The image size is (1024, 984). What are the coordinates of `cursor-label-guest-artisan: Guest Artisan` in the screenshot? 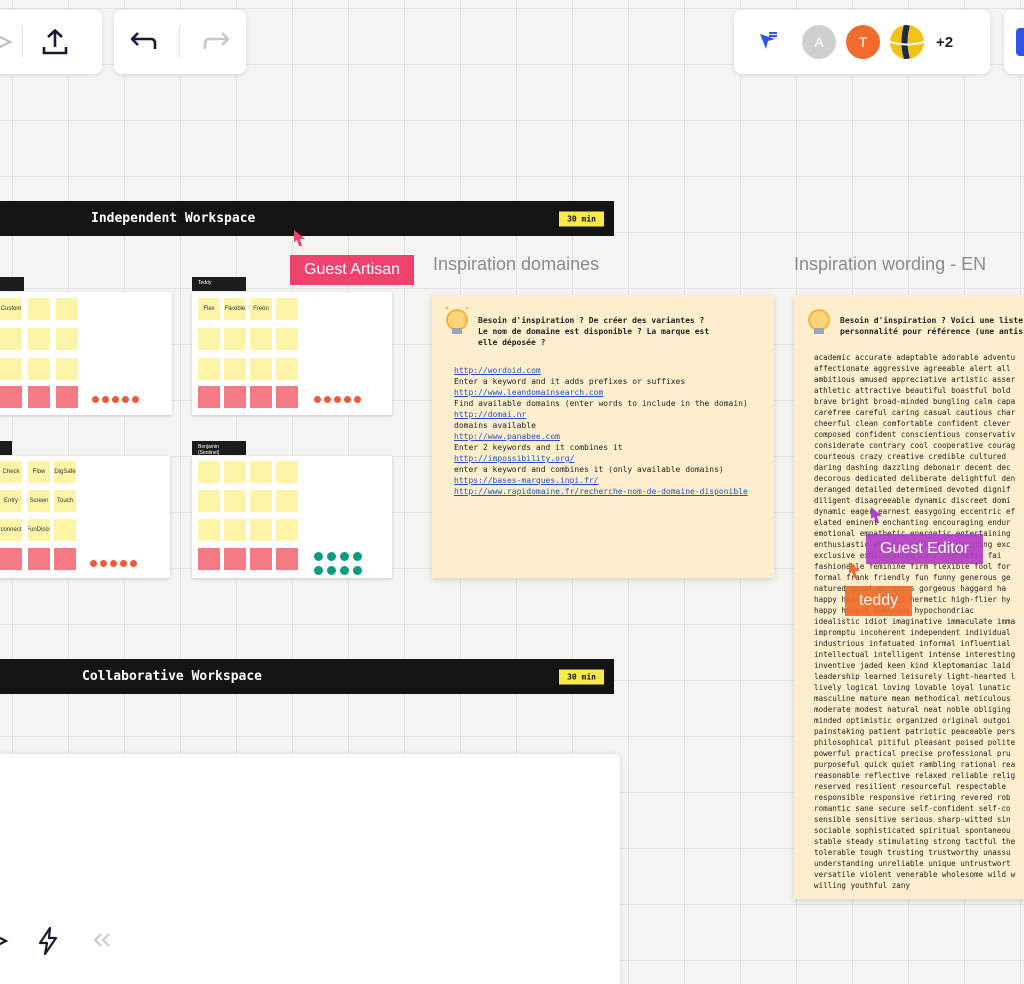 It's located at (352, 270).